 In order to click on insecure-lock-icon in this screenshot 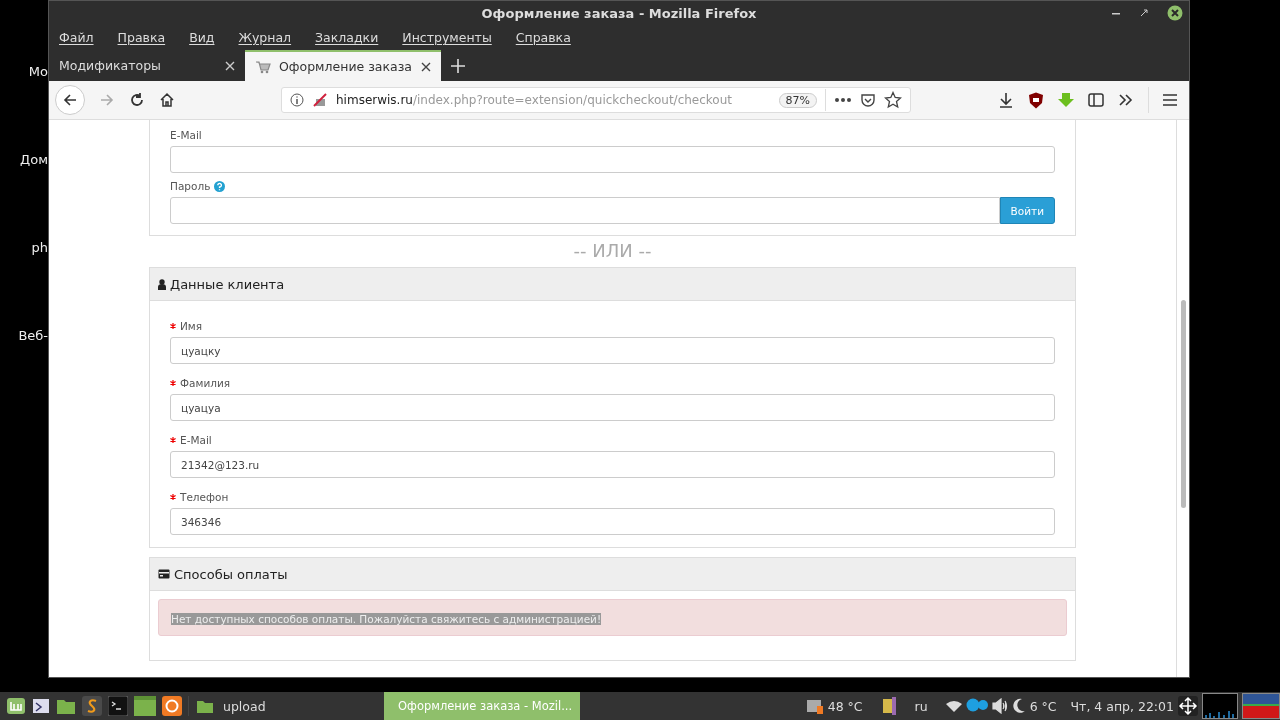, I will do `click(320, 100)`.